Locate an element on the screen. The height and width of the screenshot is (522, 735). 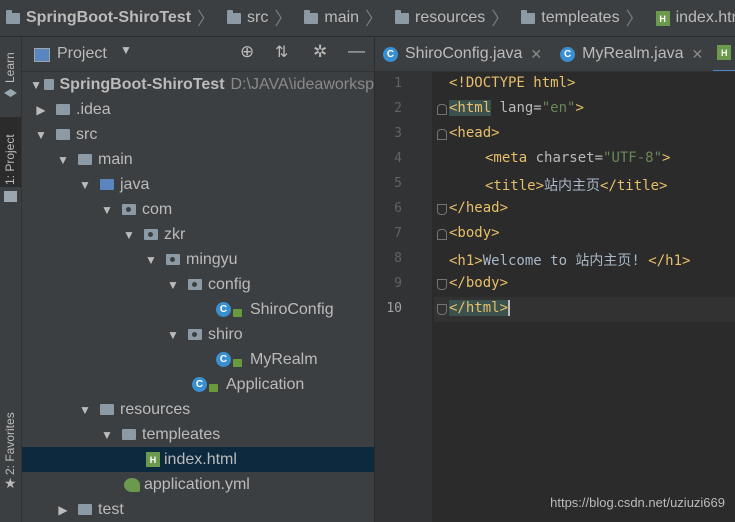
tree-item-java: ▼ java is located at coordinates (198, 184).